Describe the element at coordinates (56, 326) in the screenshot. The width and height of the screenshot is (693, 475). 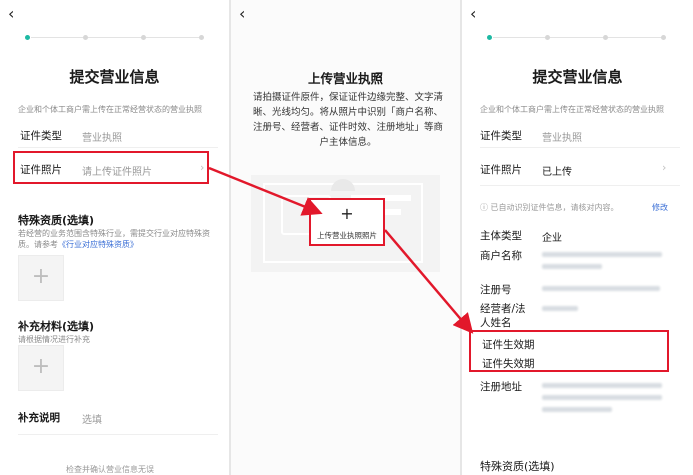
I see `supplement-title: 补充材料(选填)` at that location.